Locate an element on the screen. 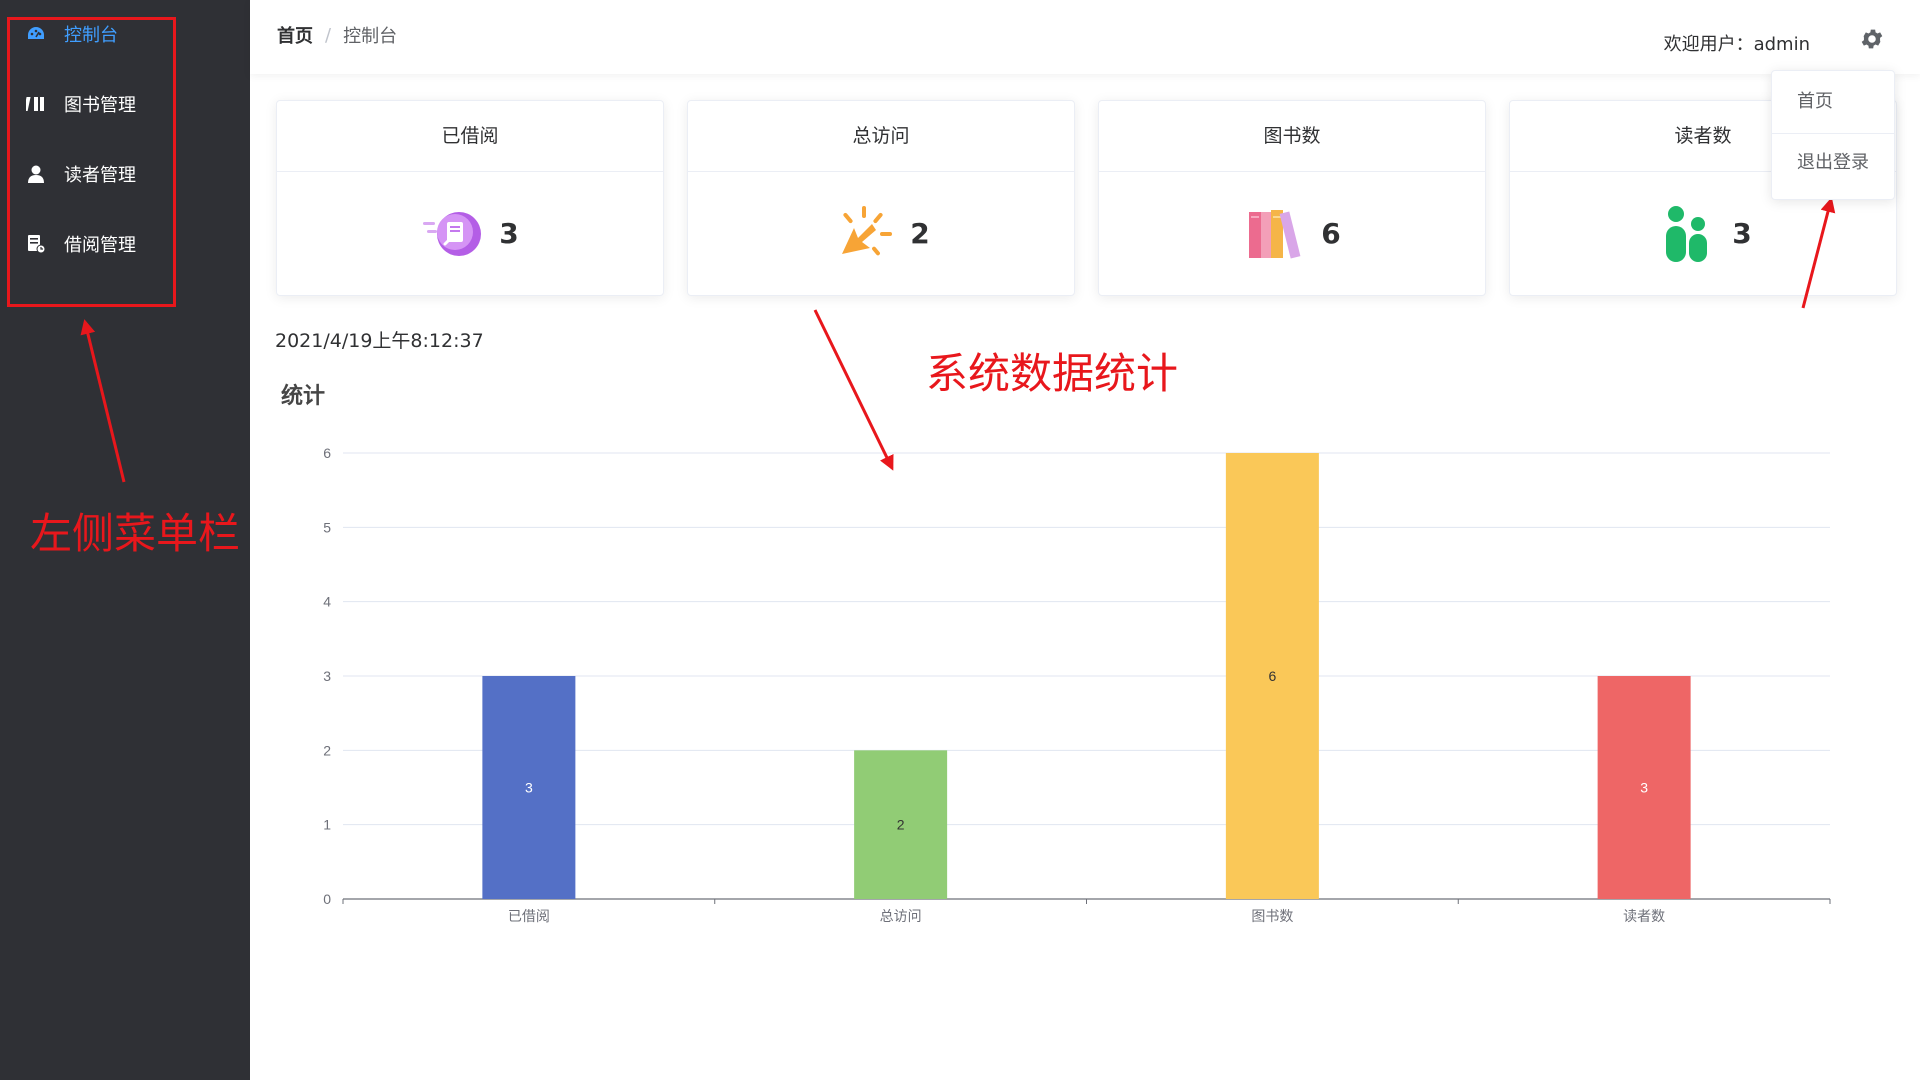 This screenshot has width=1920, height=1080. chart-section-title: 统计 is located at coordinates (303, 396).